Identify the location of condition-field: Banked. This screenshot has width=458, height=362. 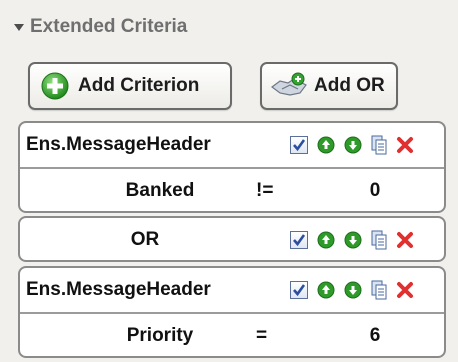
(160, 190).